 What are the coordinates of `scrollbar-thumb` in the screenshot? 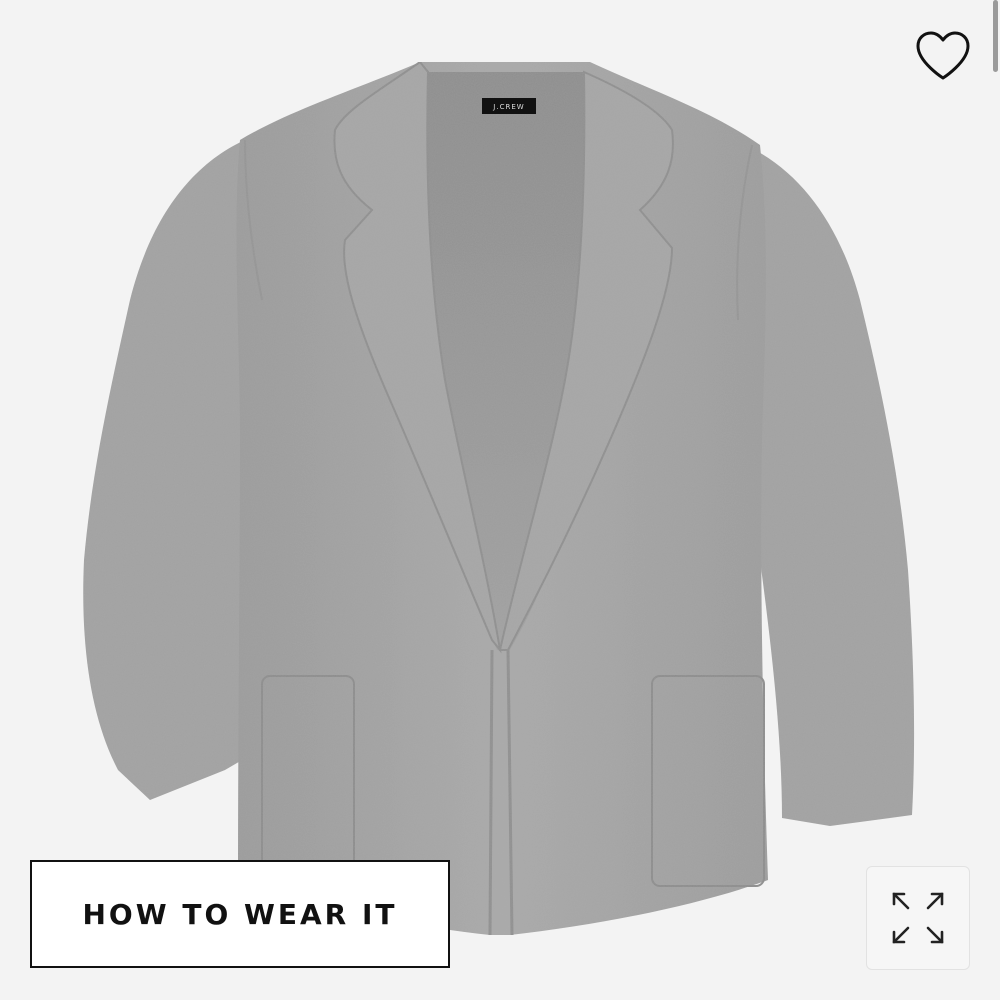 It's located at (995, 36).